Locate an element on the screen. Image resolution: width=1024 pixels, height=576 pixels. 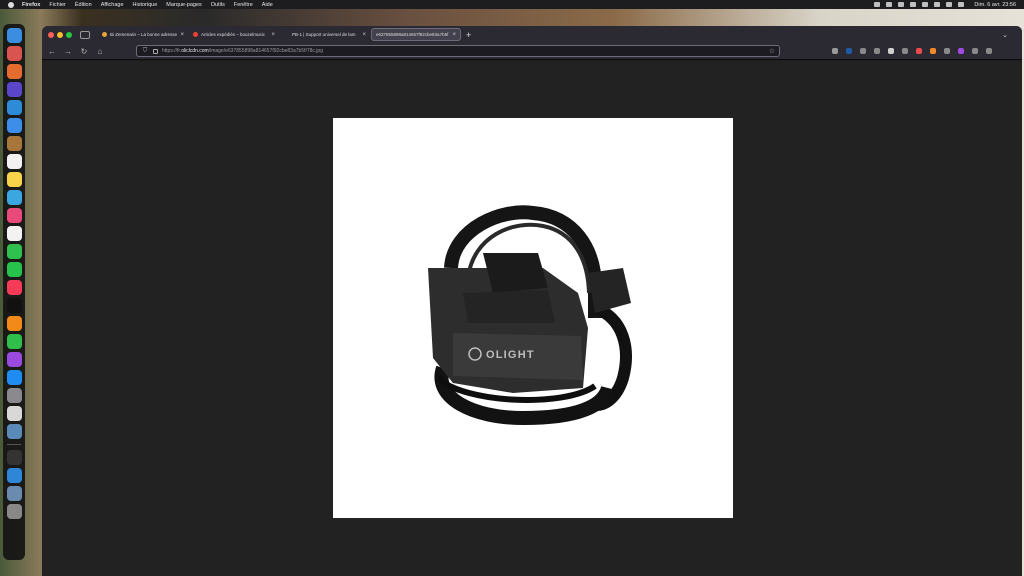
tab-3: PB-1 | Support universel de lam × is located at coordinates (325, 34).